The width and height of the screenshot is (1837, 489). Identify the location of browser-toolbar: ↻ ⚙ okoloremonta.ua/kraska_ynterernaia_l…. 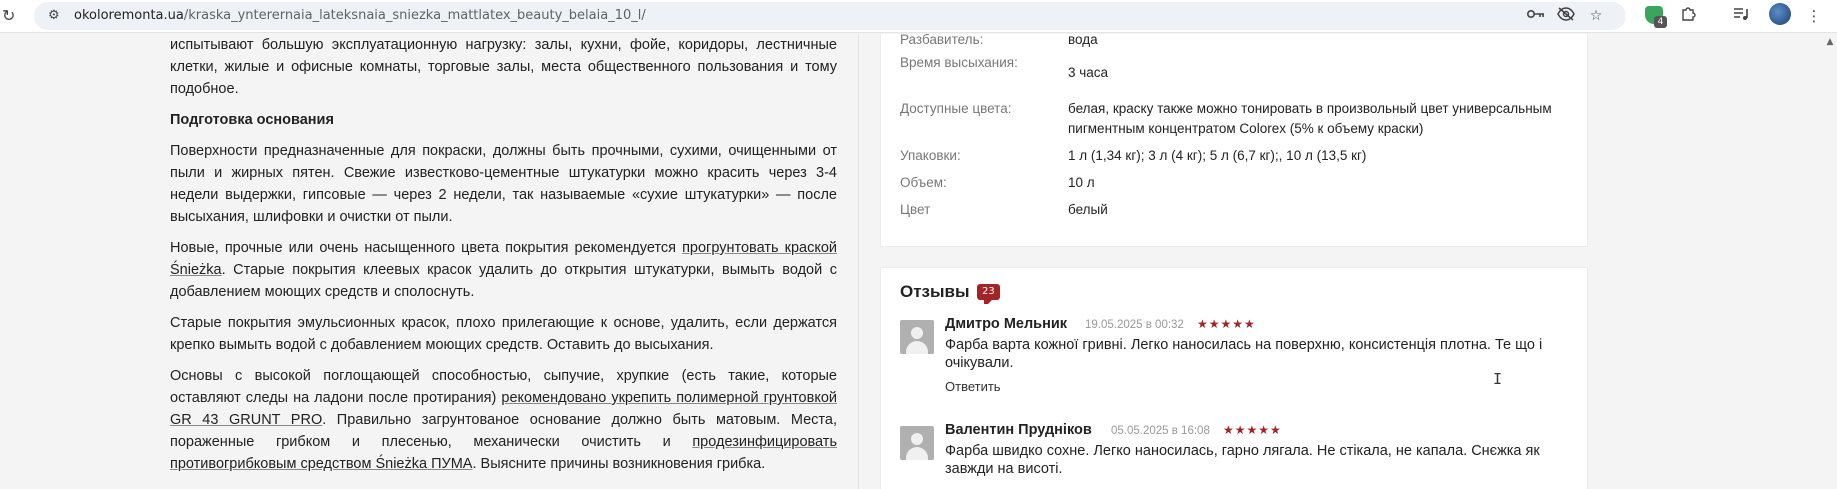
(918, 16).